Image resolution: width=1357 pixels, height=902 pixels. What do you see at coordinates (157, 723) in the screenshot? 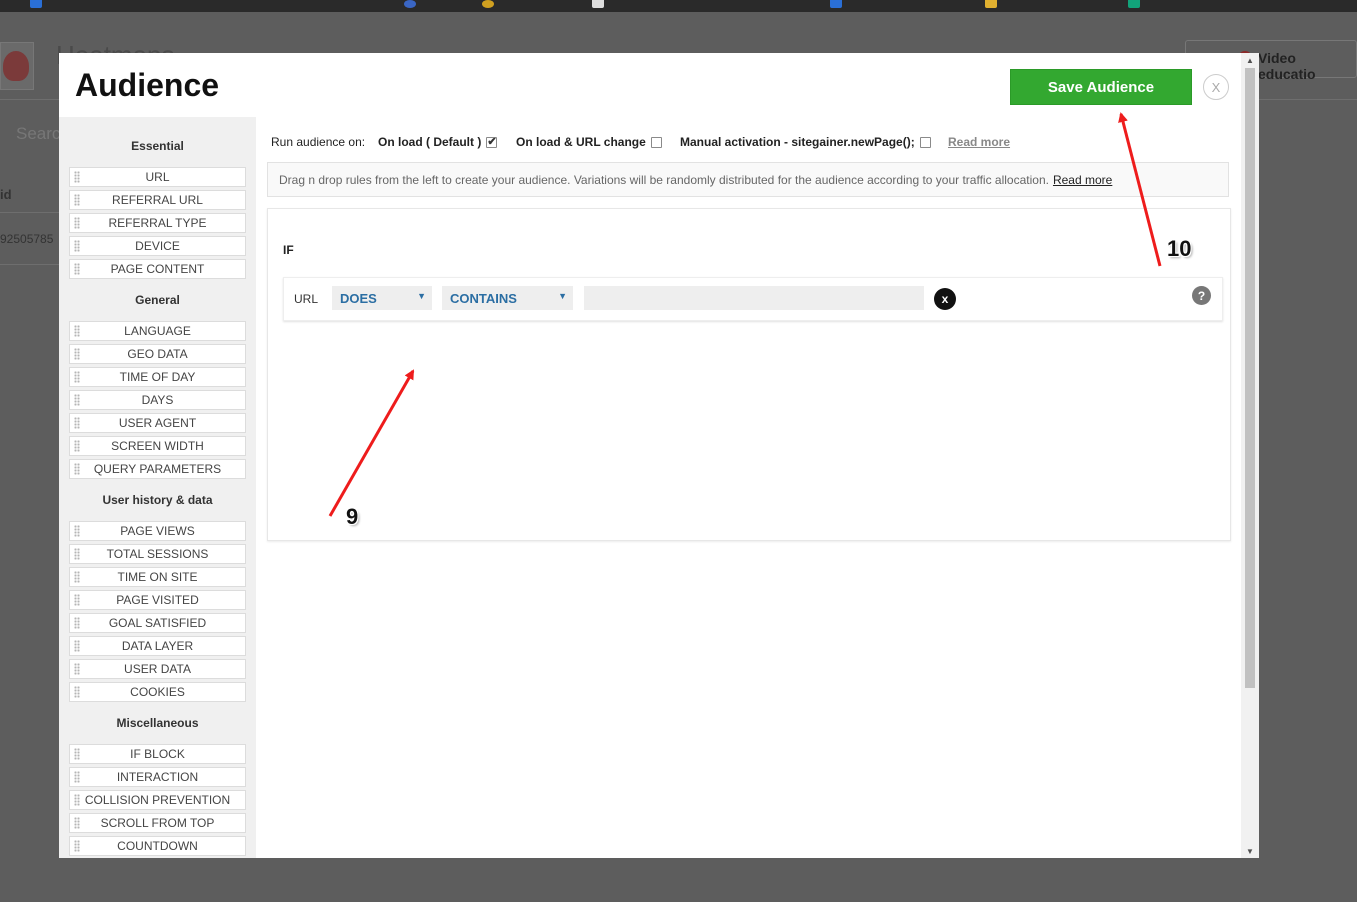
I see `section-title-miscellaneous: Miscellaneous` at bounding box center [157, 723].